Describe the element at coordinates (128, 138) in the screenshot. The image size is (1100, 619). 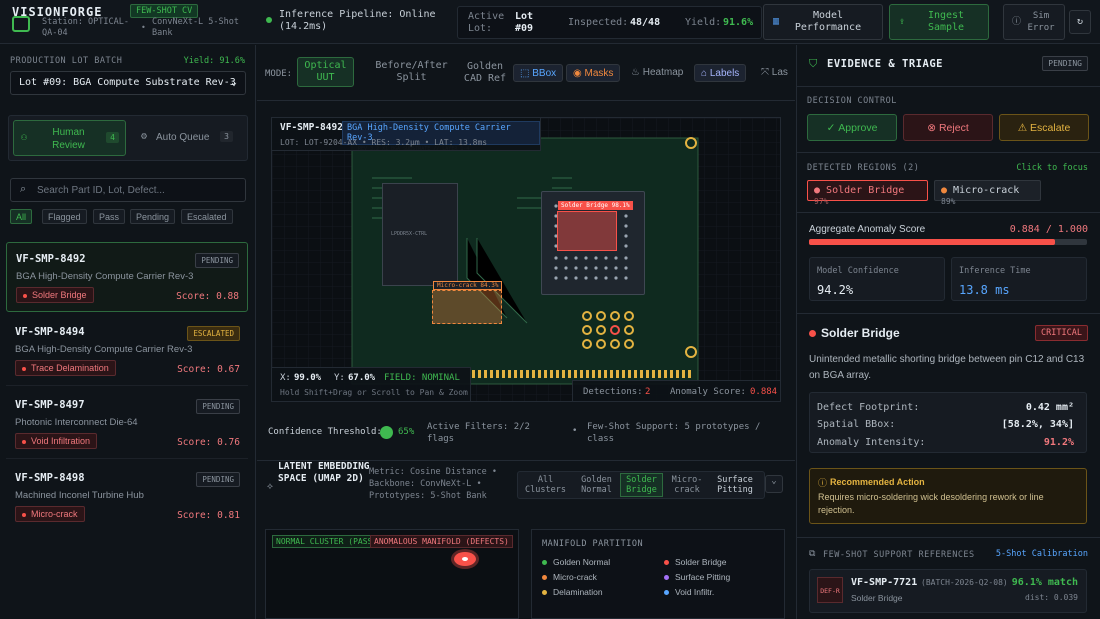
I see `queue-tabs: ⚇ Human Review 4 ⚙ Auto Queue 3` at that location.